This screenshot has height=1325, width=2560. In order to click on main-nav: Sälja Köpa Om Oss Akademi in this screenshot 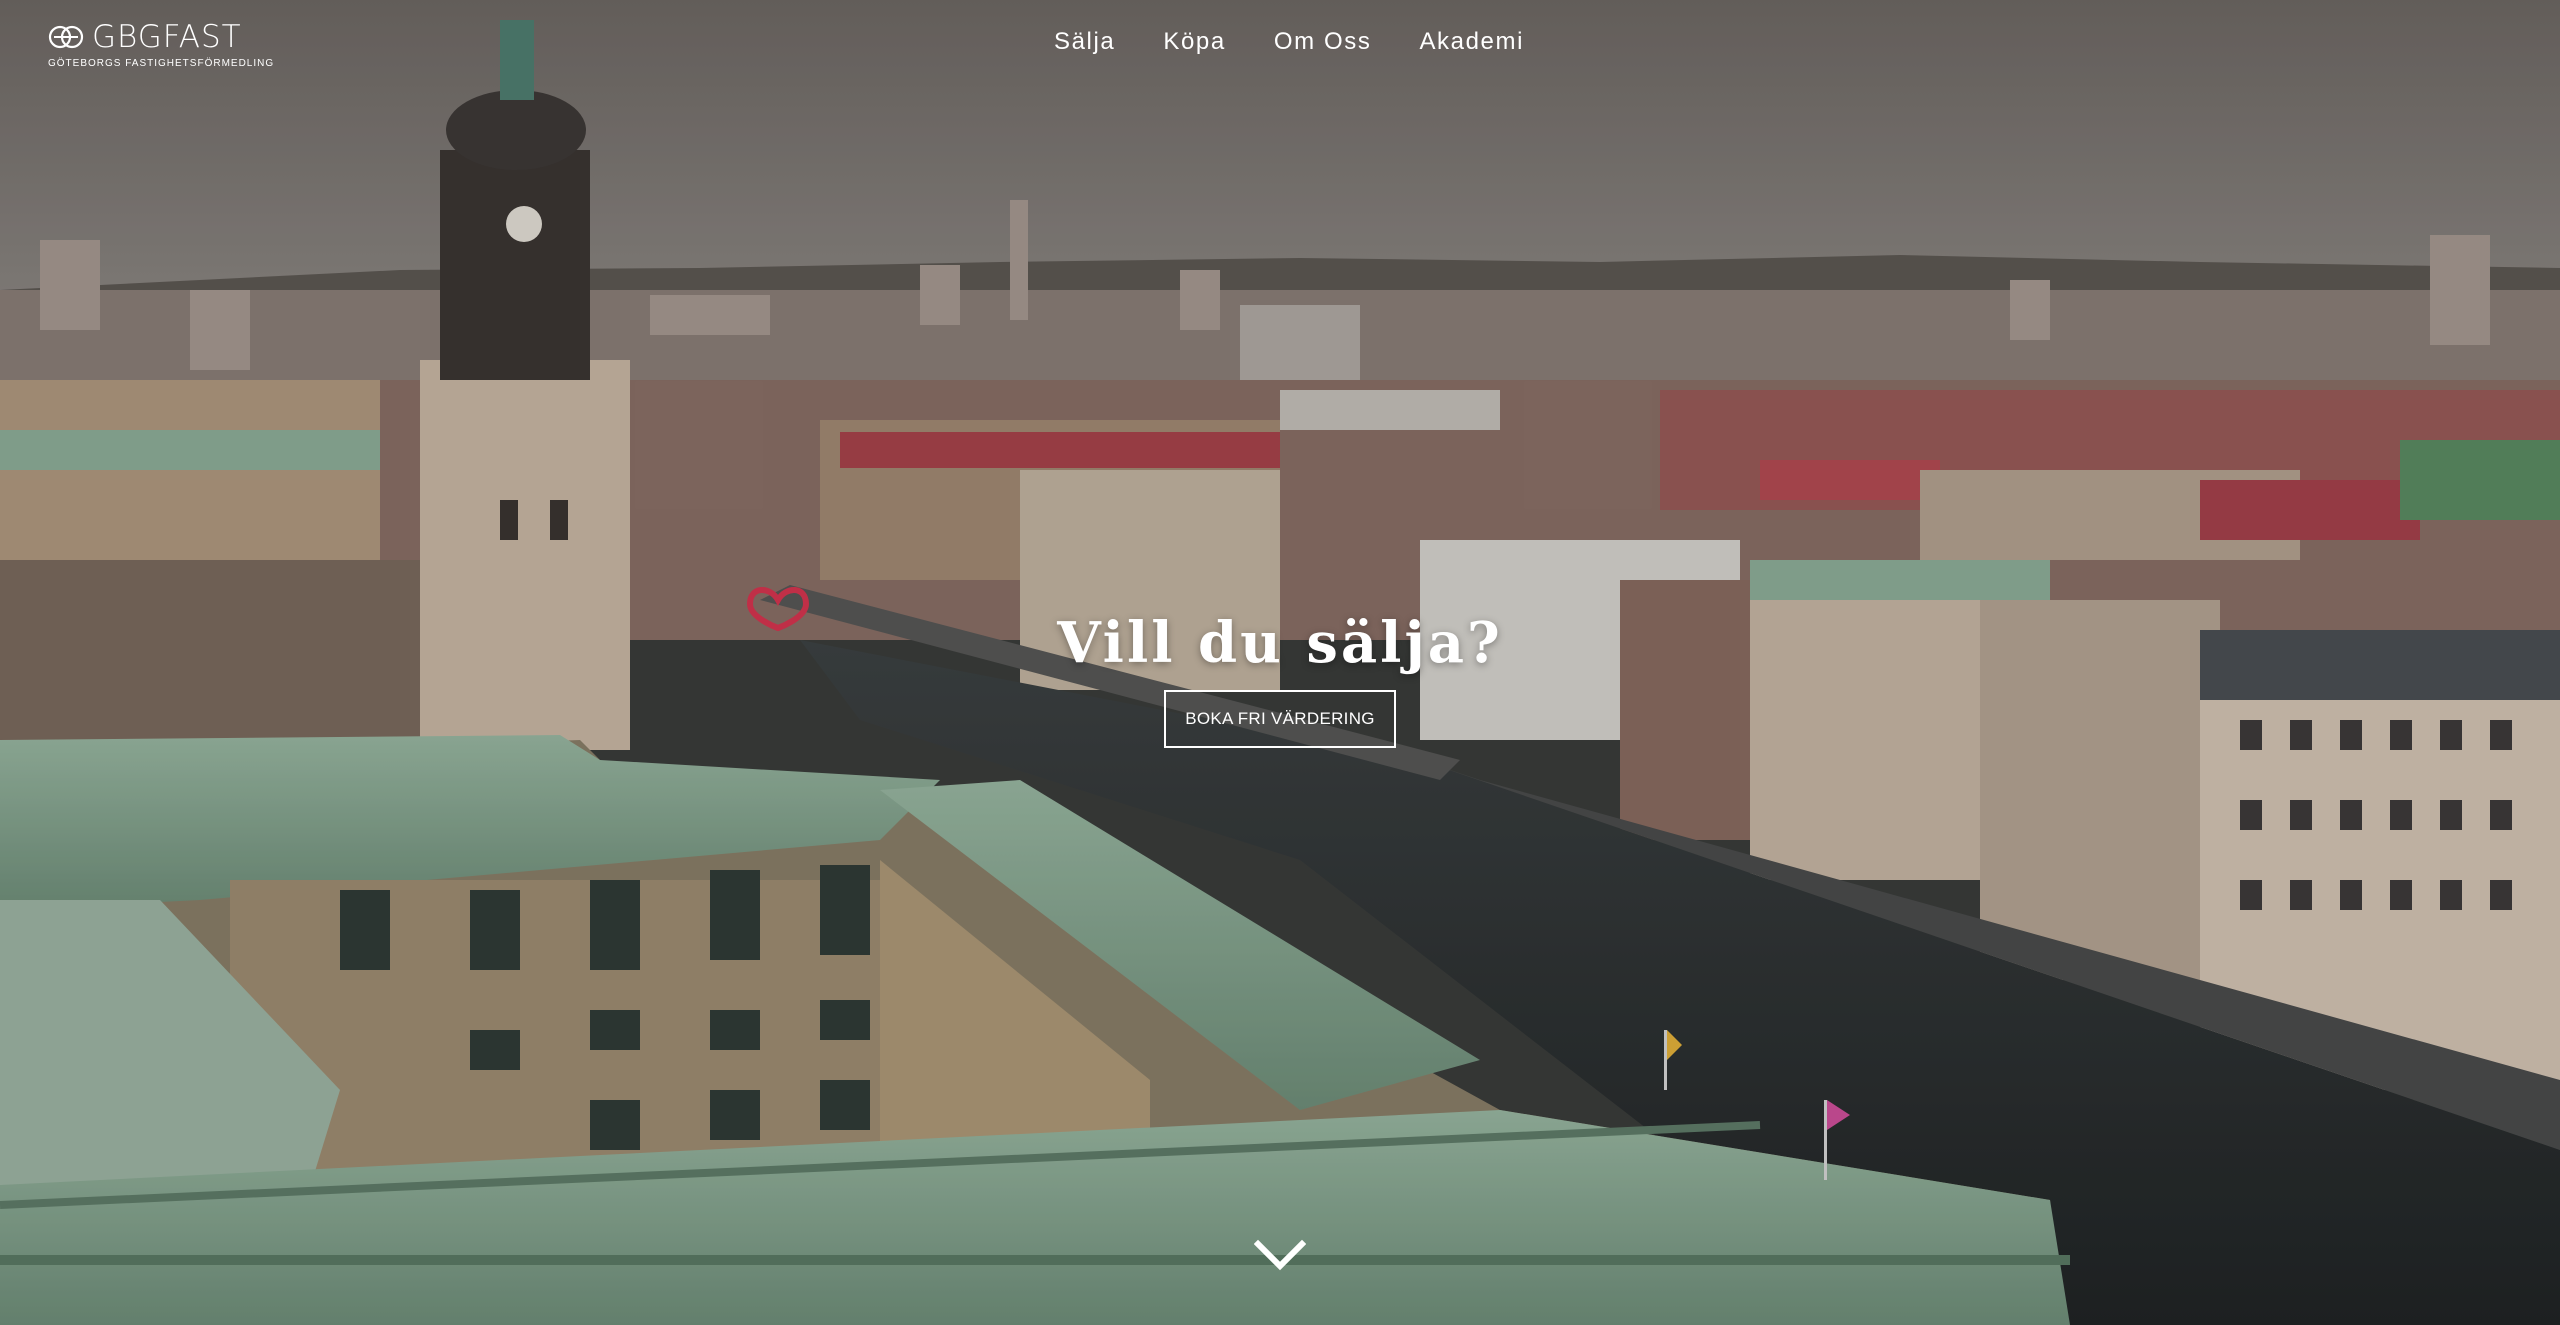, I will do `click(1289, 42)`.